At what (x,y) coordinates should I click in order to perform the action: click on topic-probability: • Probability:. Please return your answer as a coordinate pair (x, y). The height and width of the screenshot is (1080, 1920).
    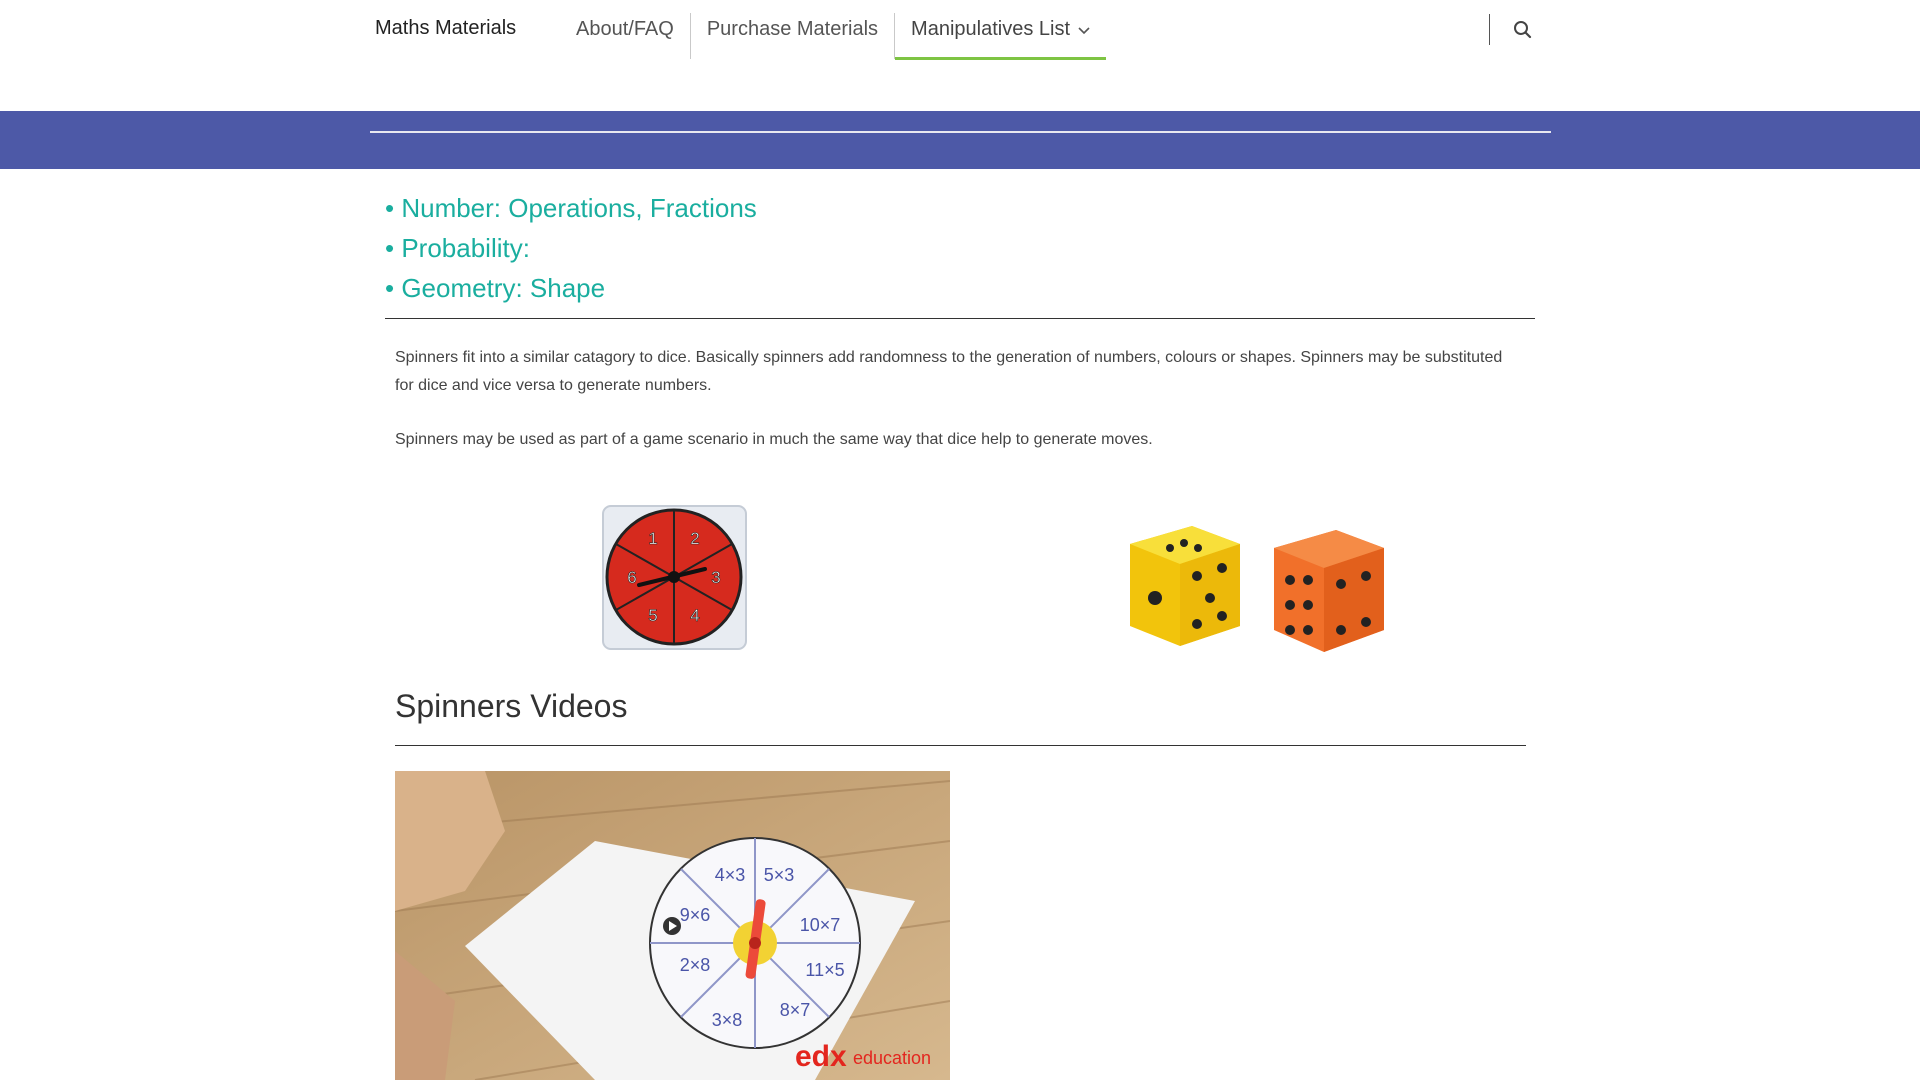
    Looking at the image, I should click on (457, 248).